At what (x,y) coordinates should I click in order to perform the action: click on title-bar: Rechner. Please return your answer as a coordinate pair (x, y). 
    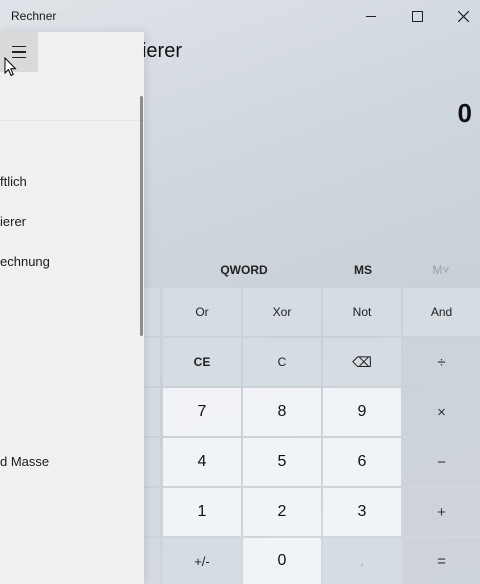
    Looking at the image, I should click on (240, 16).